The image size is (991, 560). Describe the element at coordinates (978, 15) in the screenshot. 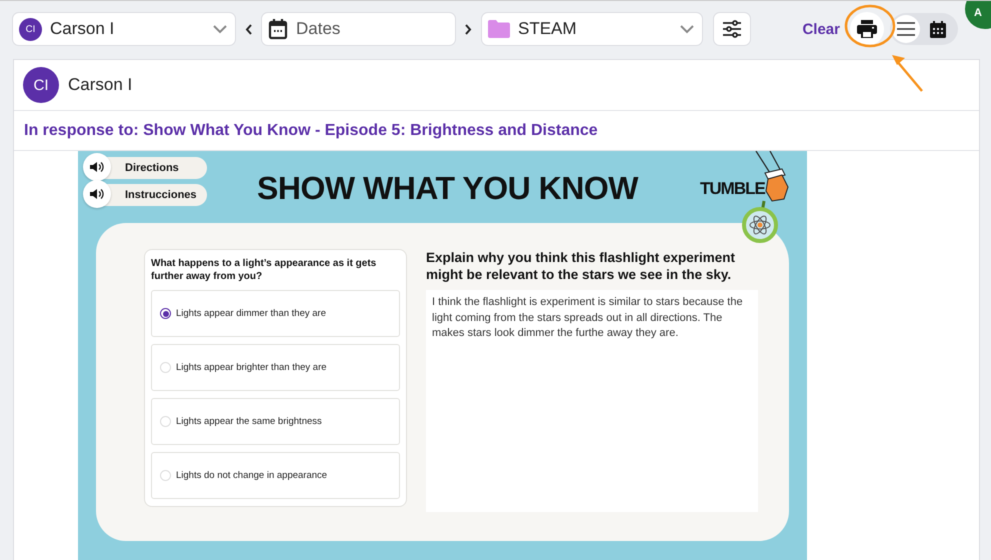

I see `account-avatar: A` at that location.